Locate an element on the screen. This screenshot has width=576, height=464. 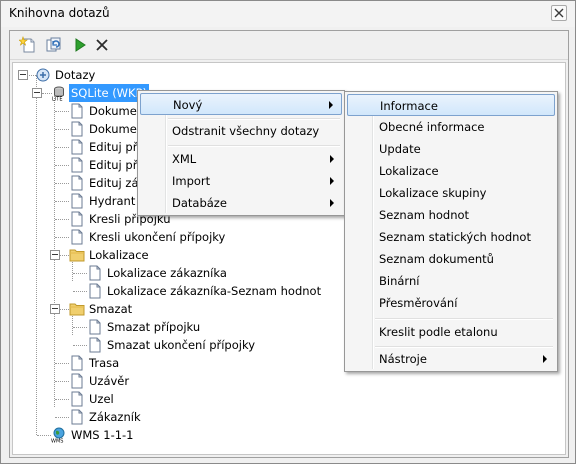
menu-item-seznam-statickych-hodnot: Seznam statických hodnot is located at coordinates (451, 237).